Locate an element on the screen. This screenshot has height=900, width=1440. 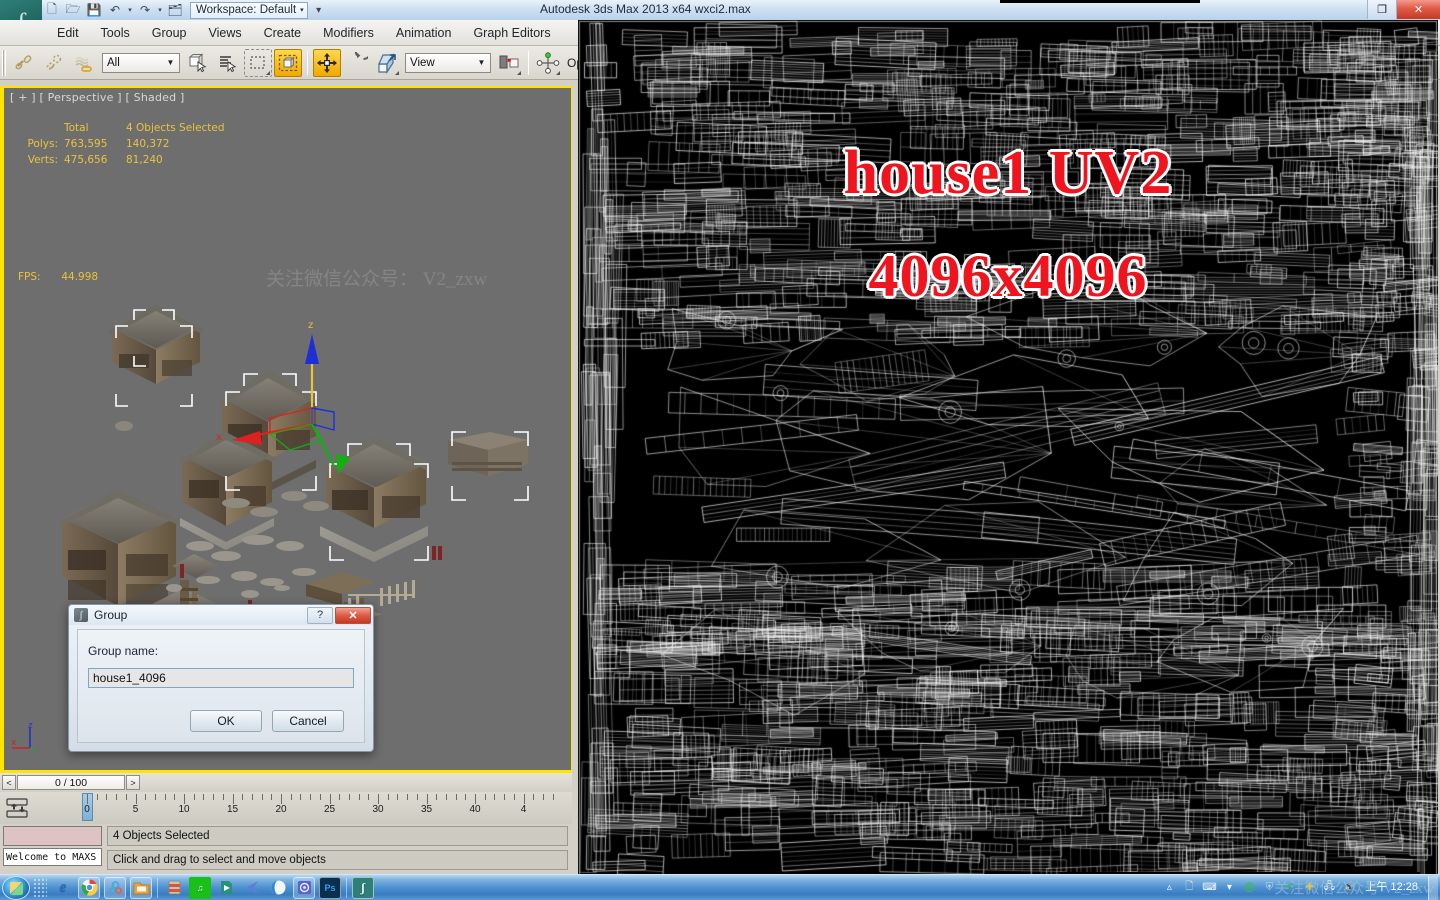
next-frame-button: > is located at coordinates (133, 782).